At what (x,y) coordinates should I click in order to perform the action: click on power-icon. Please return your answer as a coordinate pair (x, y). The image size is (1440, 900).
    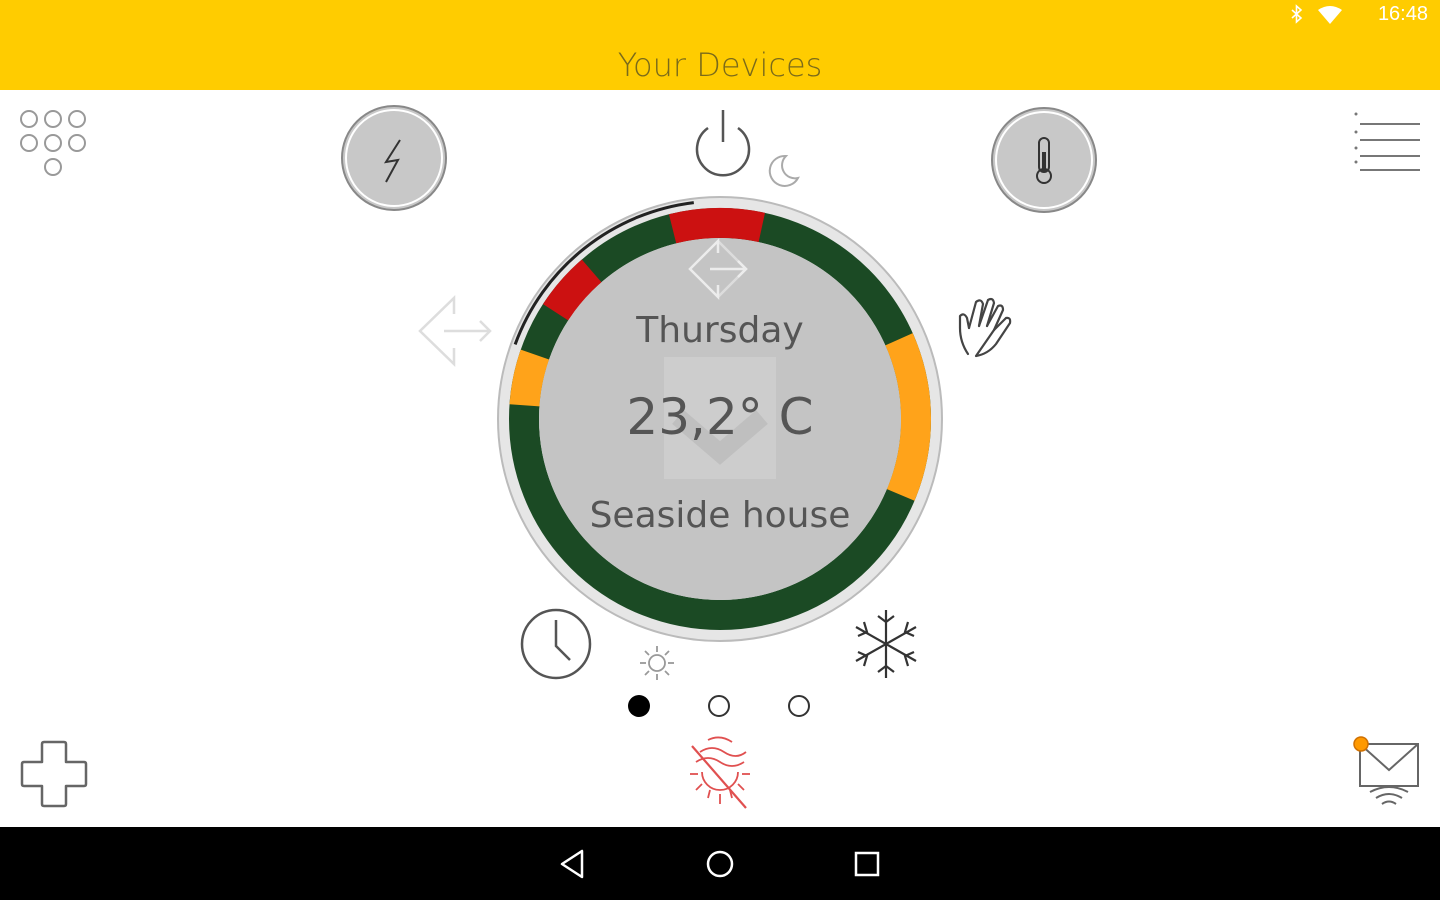
    Looking at the image, I should click on (723, 143).